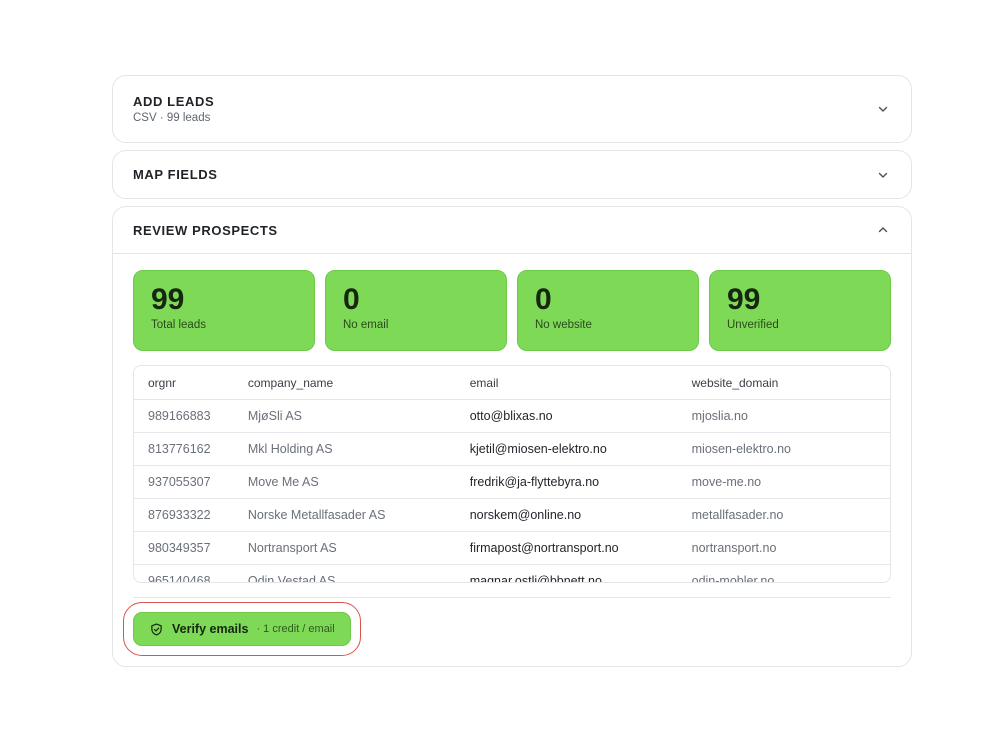 The width and height of the screenshot is (981, 736). Describe the element at coordinates (778, 573) in the screenshot. I see `cell-website-domain: odin-mobler.no` at that location.